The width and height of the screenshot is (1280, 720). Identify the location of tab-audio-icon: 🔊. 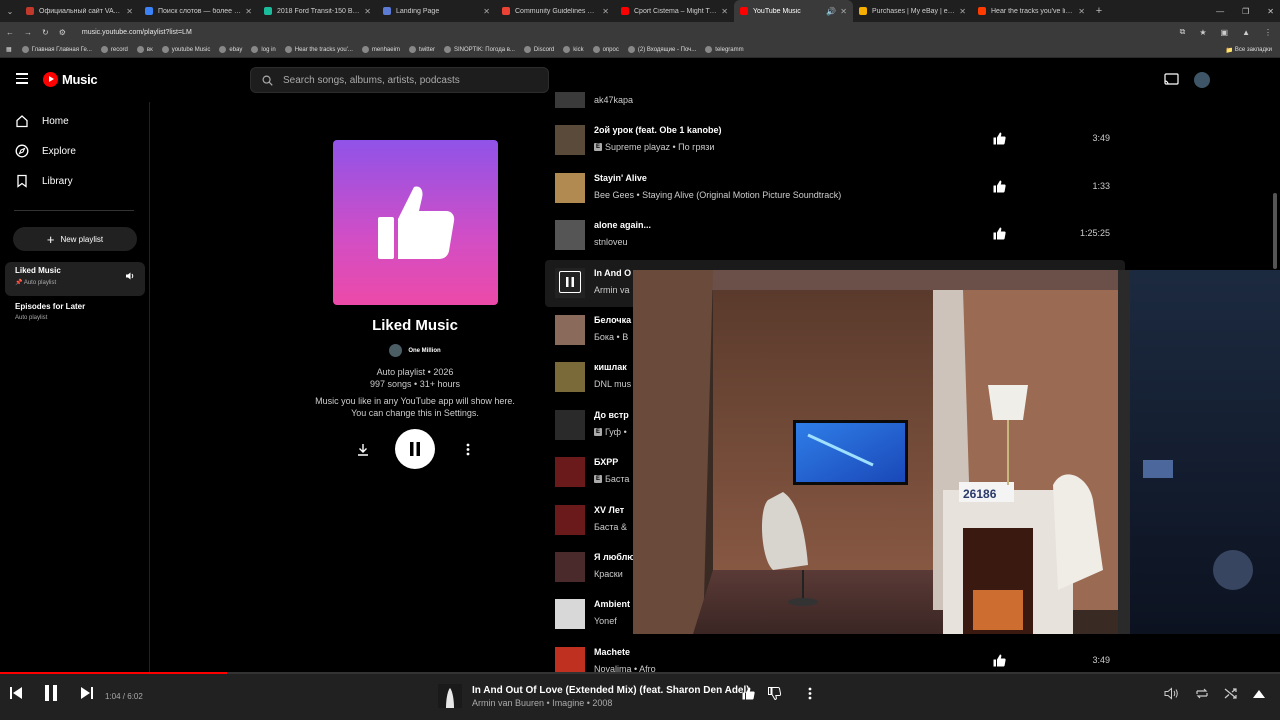
(831, 11).